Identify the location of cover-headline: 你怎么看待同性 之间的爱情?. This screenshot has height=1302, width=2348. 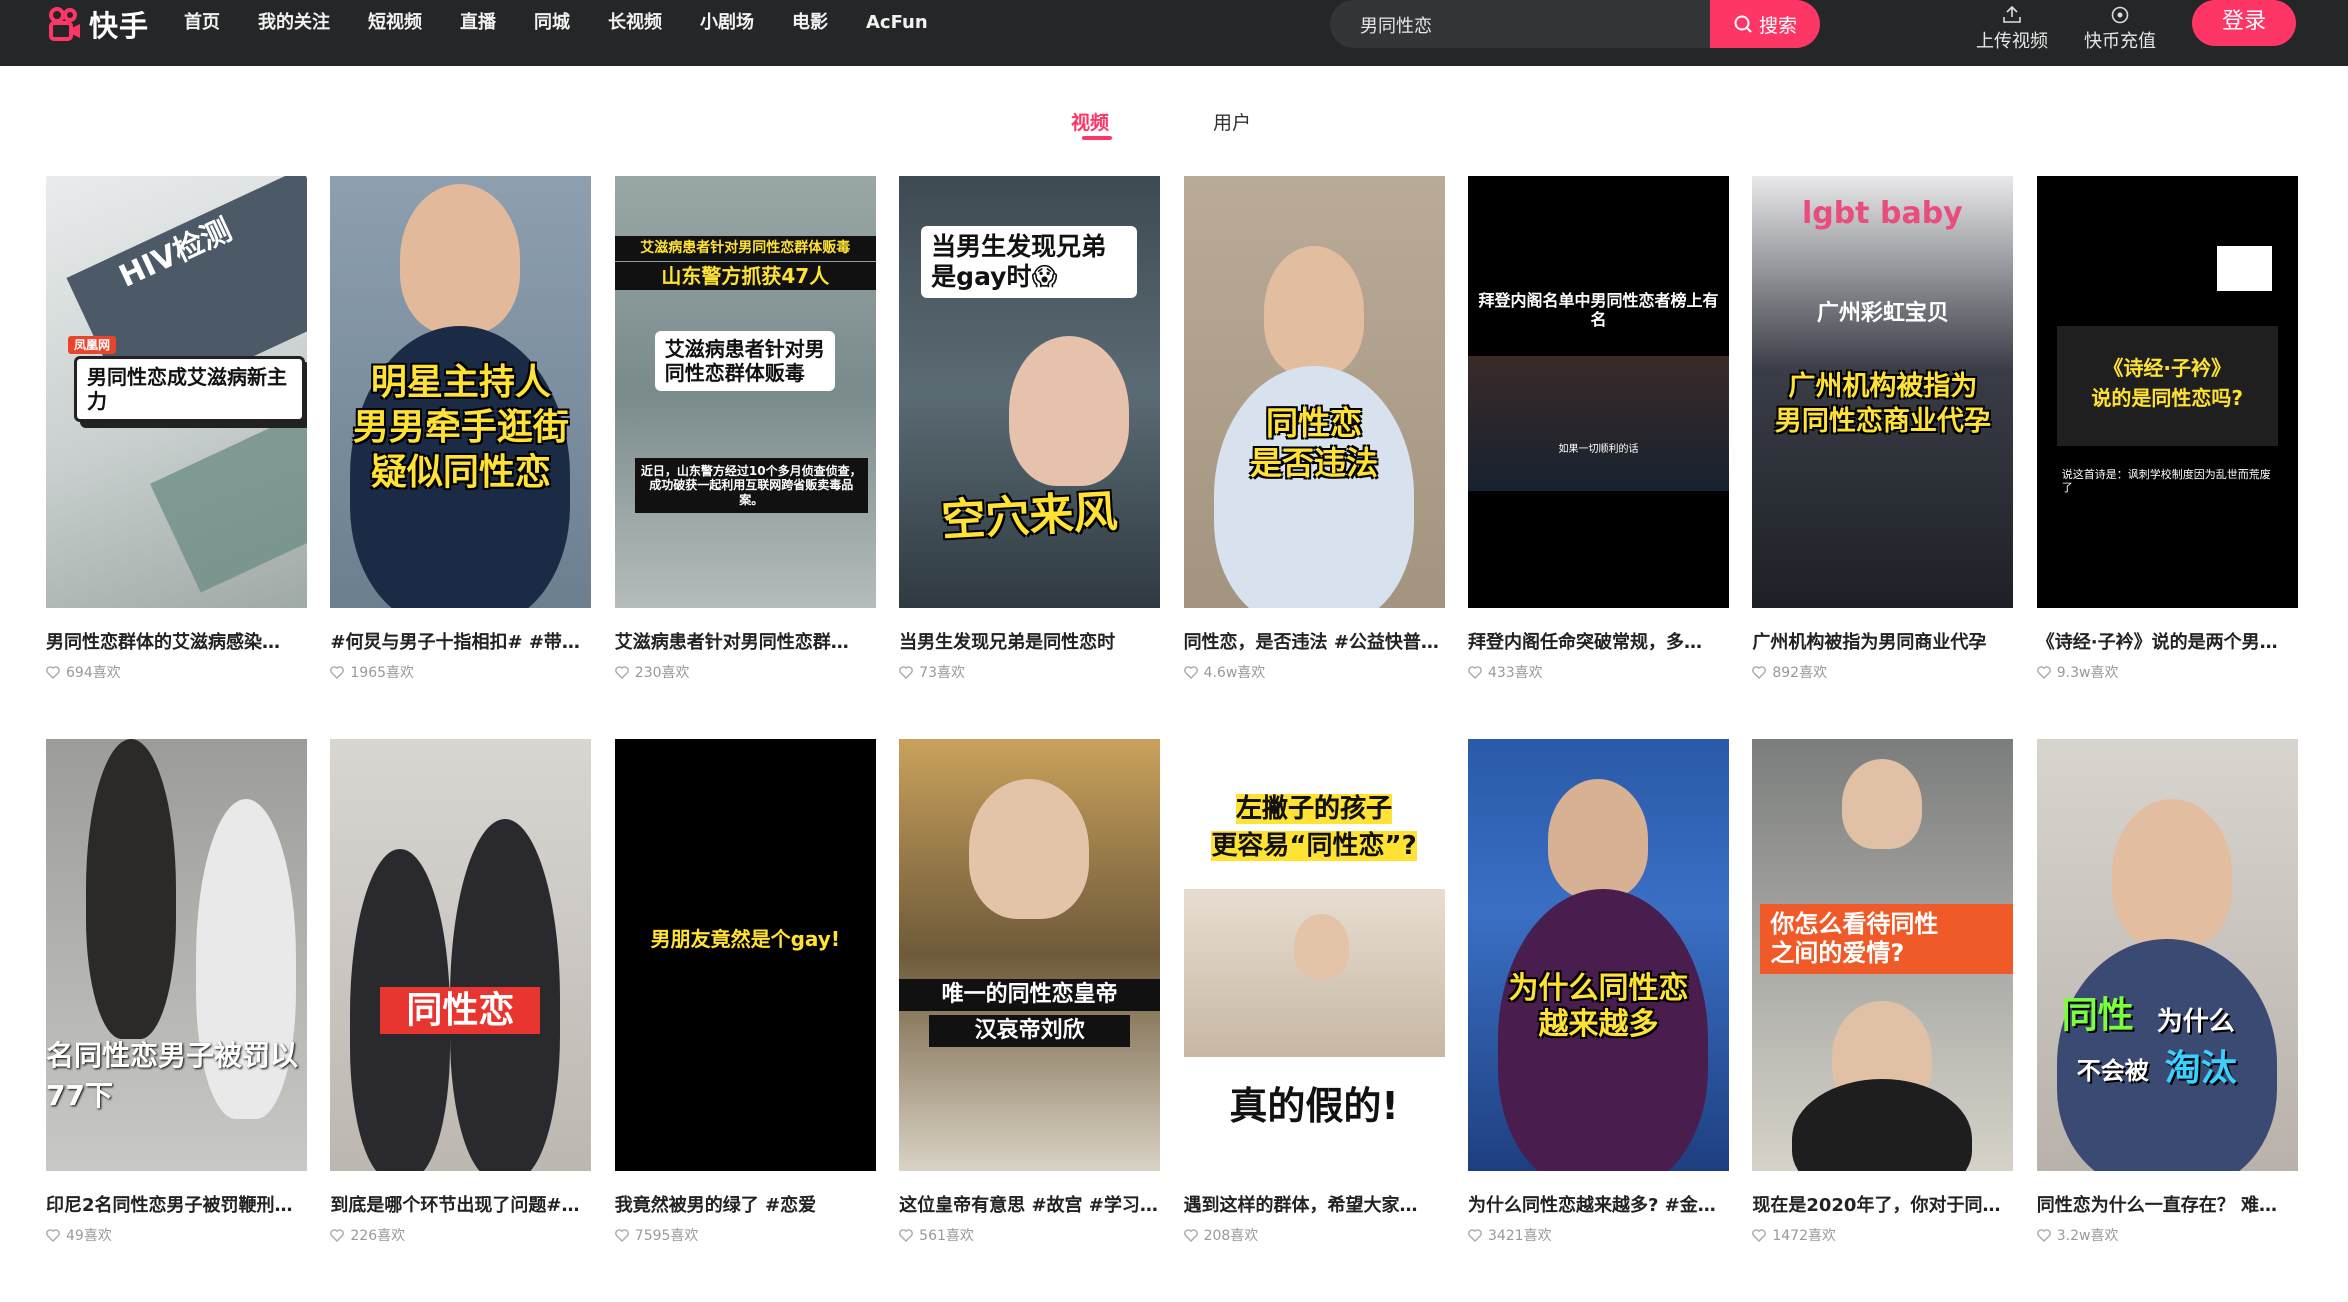
(1887, 939).